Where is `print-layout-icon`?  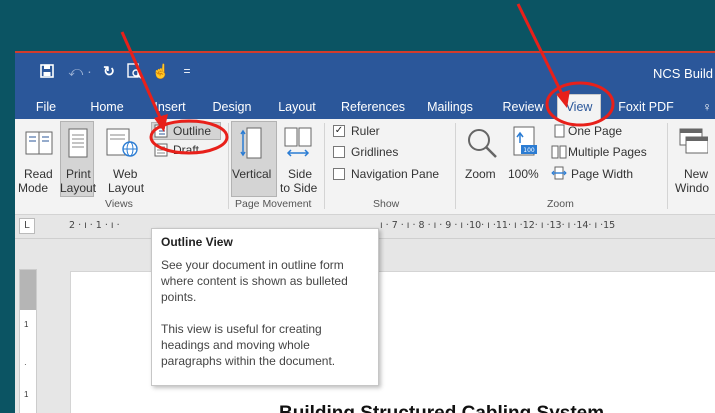 print-layout-icon is located at coordinates (78, 143).